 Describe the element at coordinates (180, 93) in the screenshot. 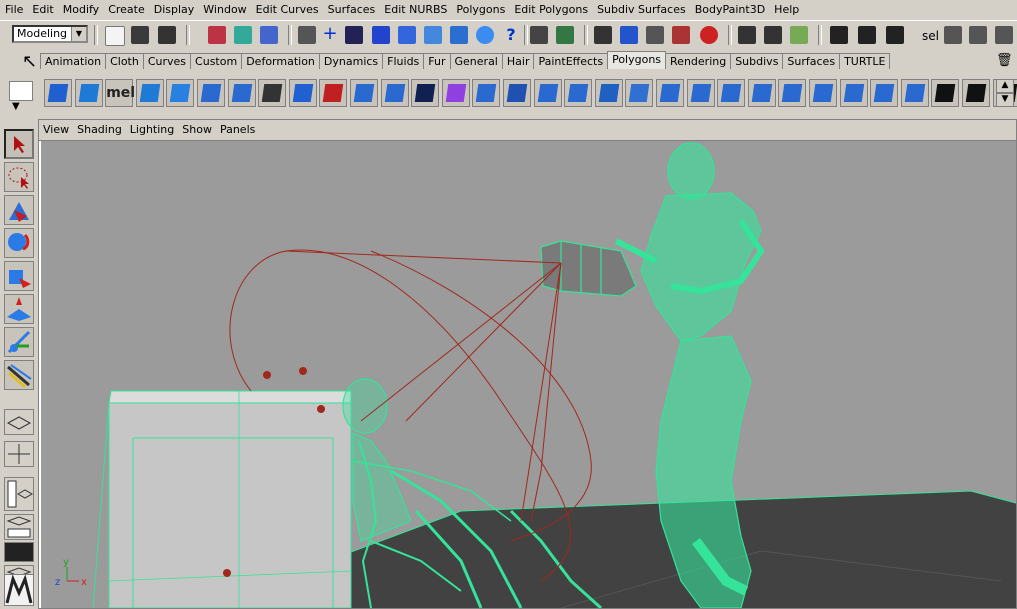

I see `poly-cone-icon` at that location.